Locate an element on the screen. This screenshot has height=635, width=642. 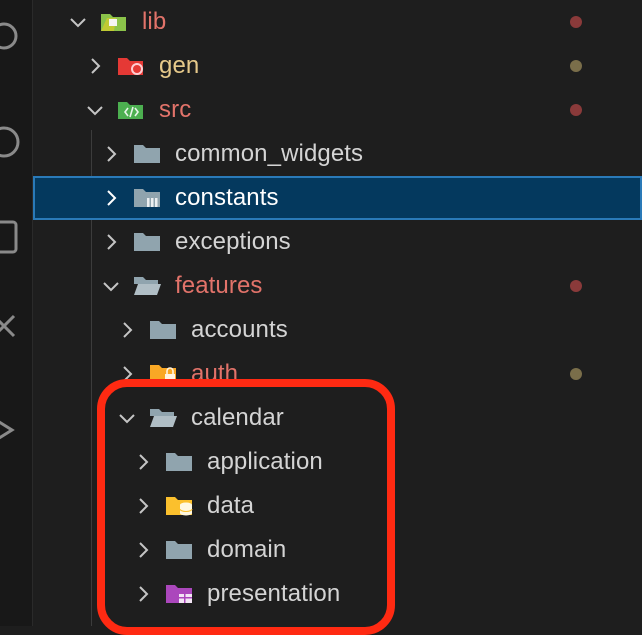
tree-item-accounts: accounts is located at coordinates (337, 330).